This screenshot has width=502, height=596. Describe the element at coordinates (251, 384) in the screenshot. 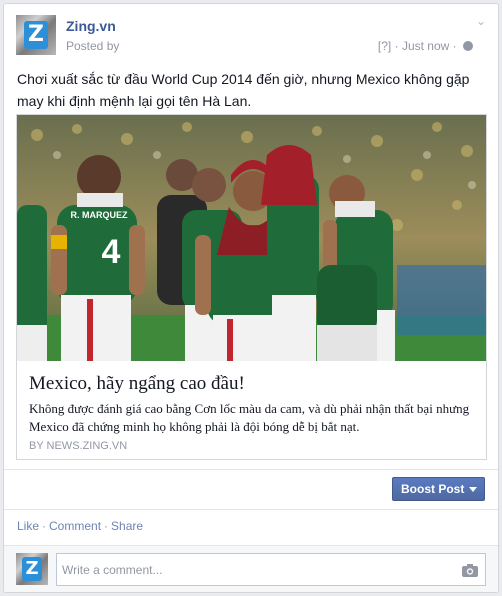

I see `link-title: Mexico, hãy ngẩng cao đầu!` at that location.